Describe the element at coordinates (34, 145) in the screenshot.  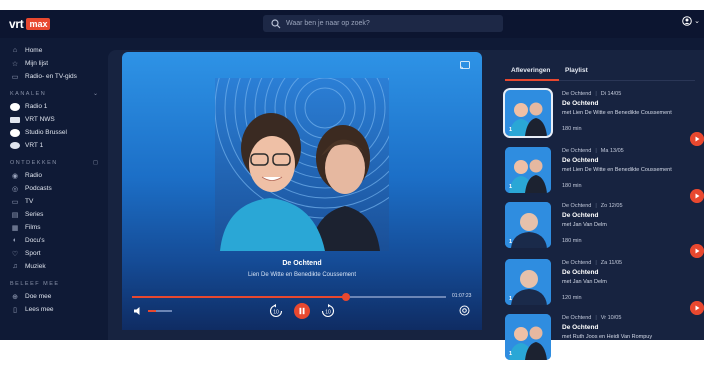
I see `sidebar-item-label: VRT 1` at that location.